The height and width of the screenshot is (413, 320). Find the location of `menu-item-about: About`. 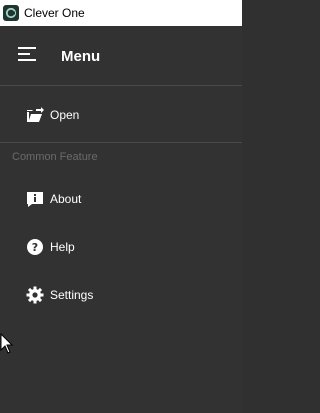

menu-item-about: About is located at coordinates (121, 199).